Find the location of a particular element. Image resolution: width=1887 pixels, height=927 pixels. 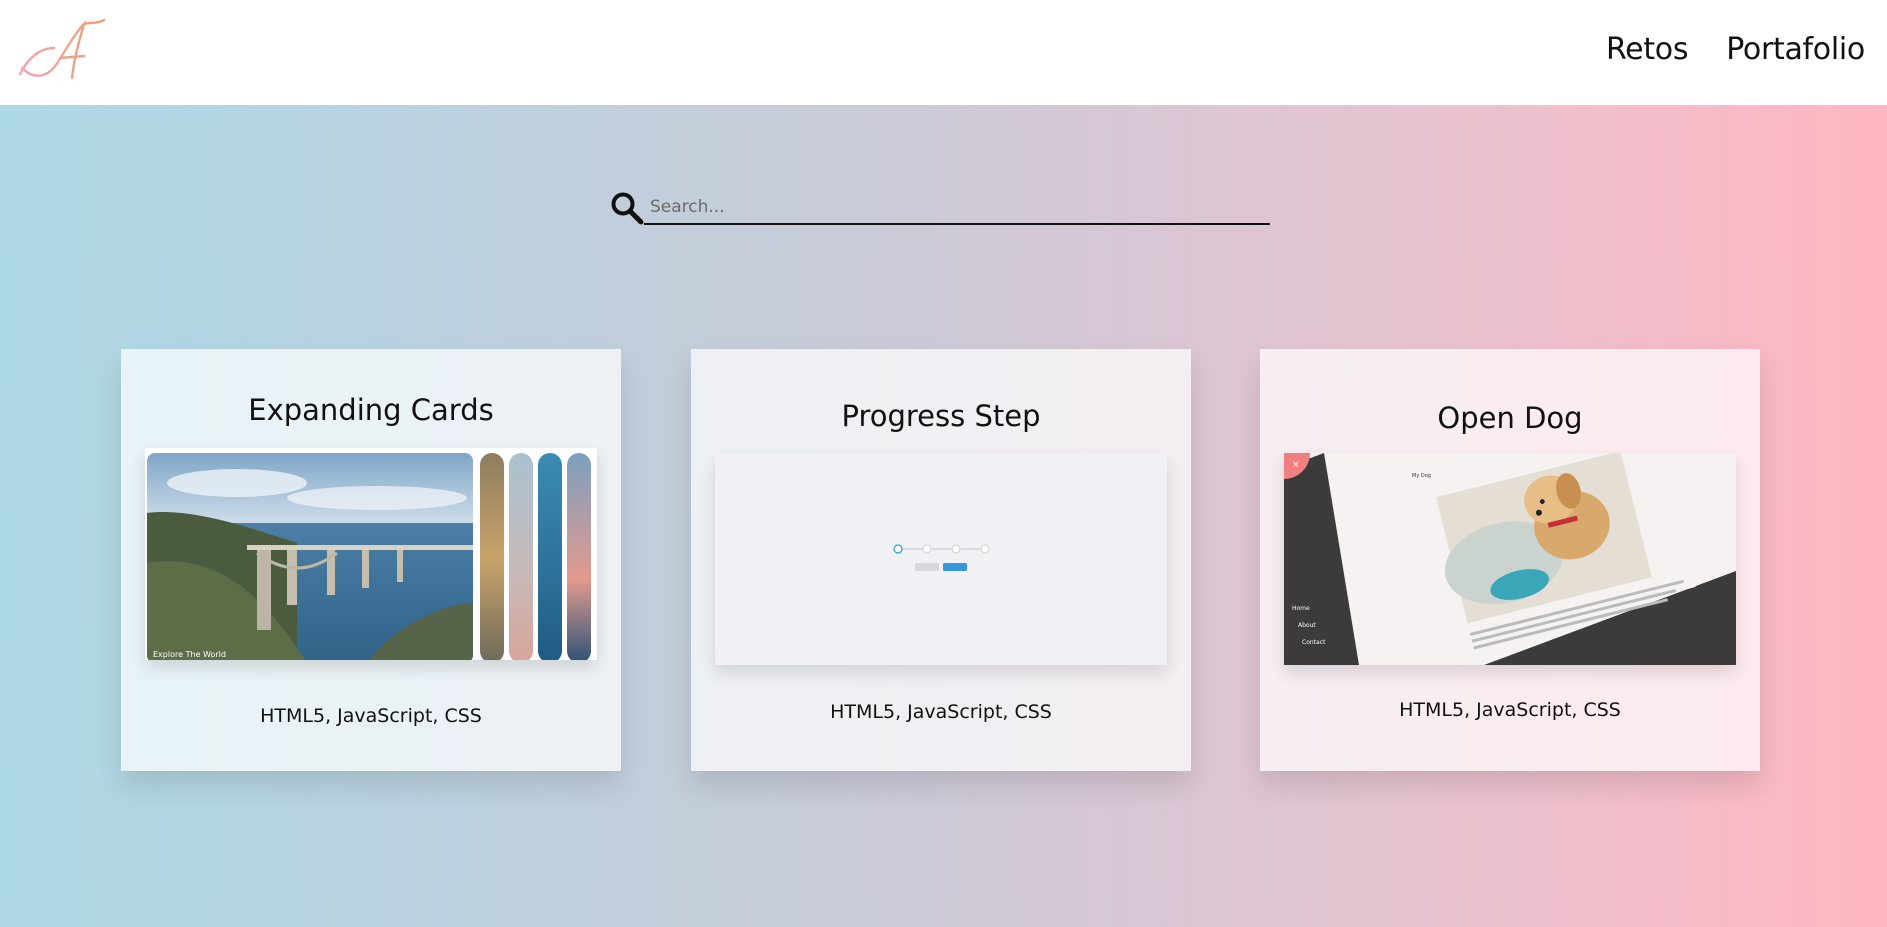

card-preview-image: × My Dog Home About Contact is located at coordinates (1510, 559).